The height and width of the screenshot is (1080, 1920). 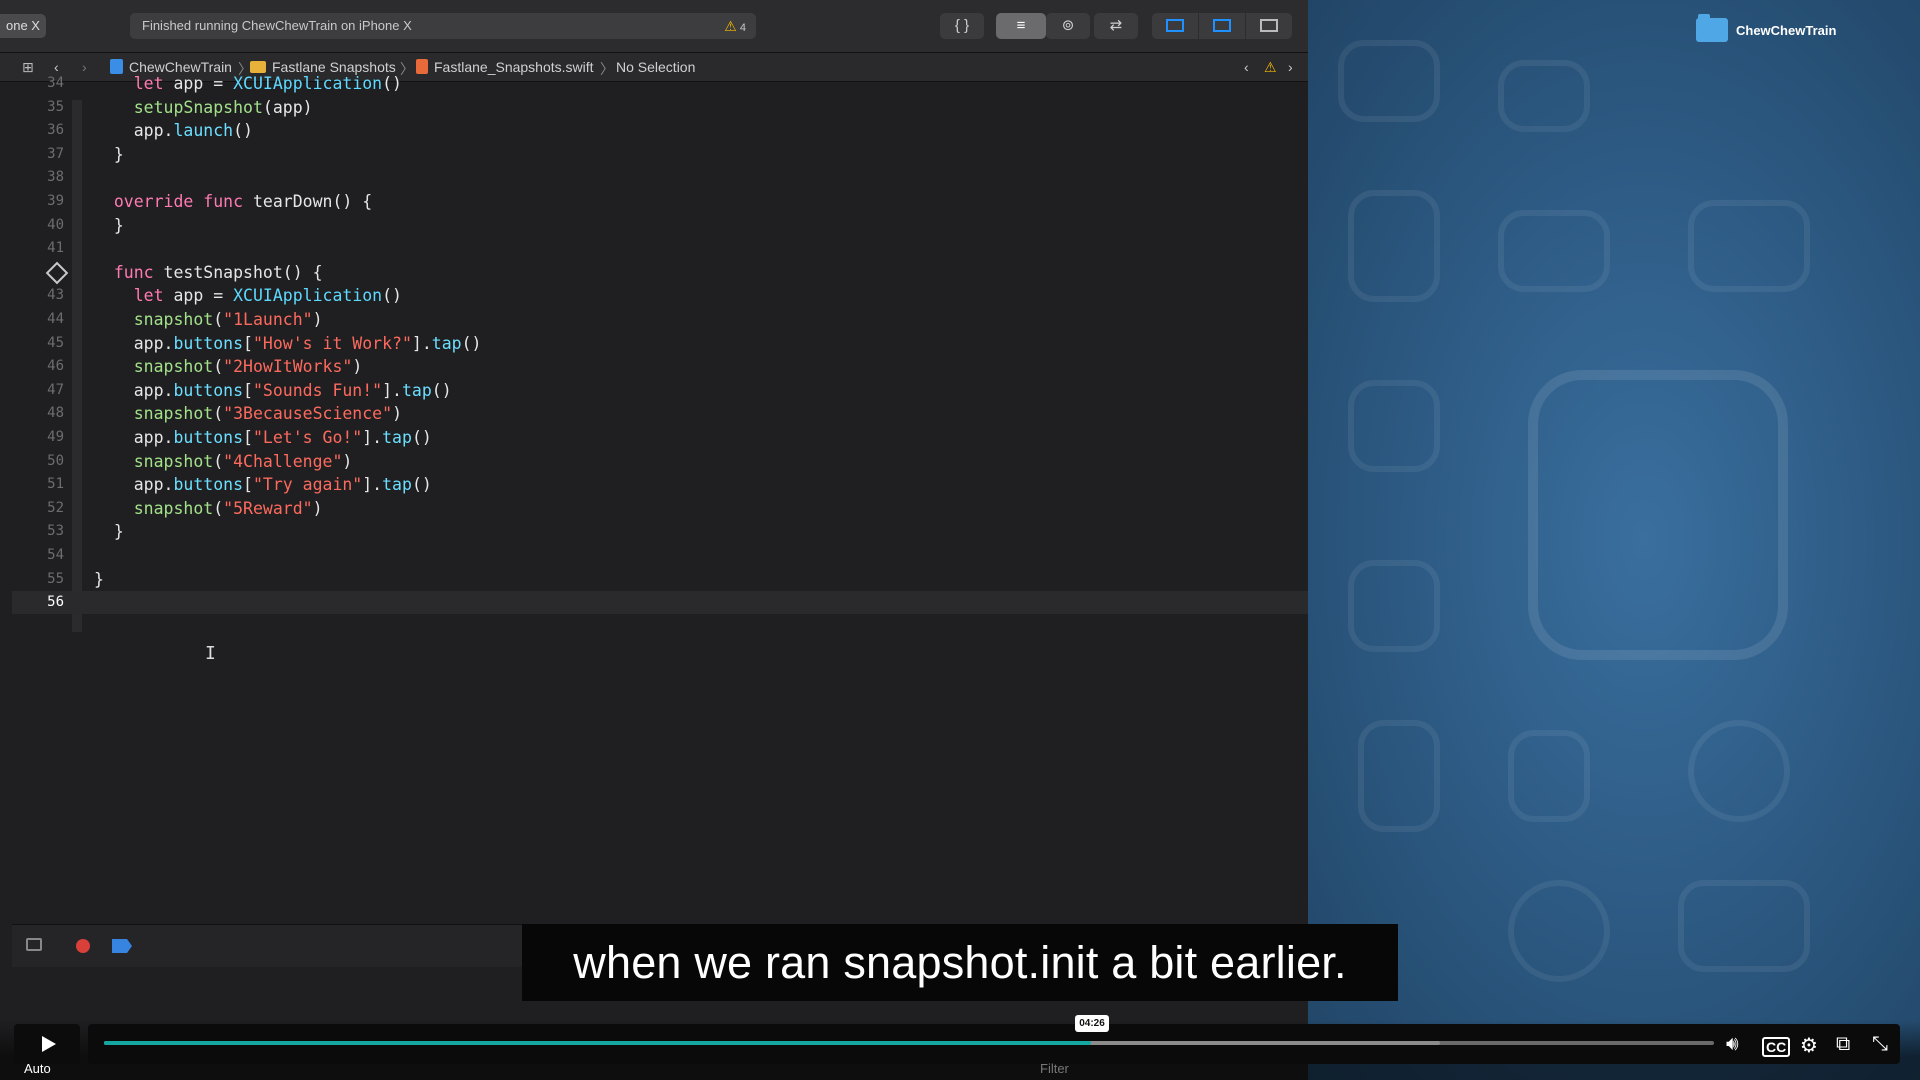 I want to click on warning-indicator: ⚠ 4, so click(x=735, y=27).